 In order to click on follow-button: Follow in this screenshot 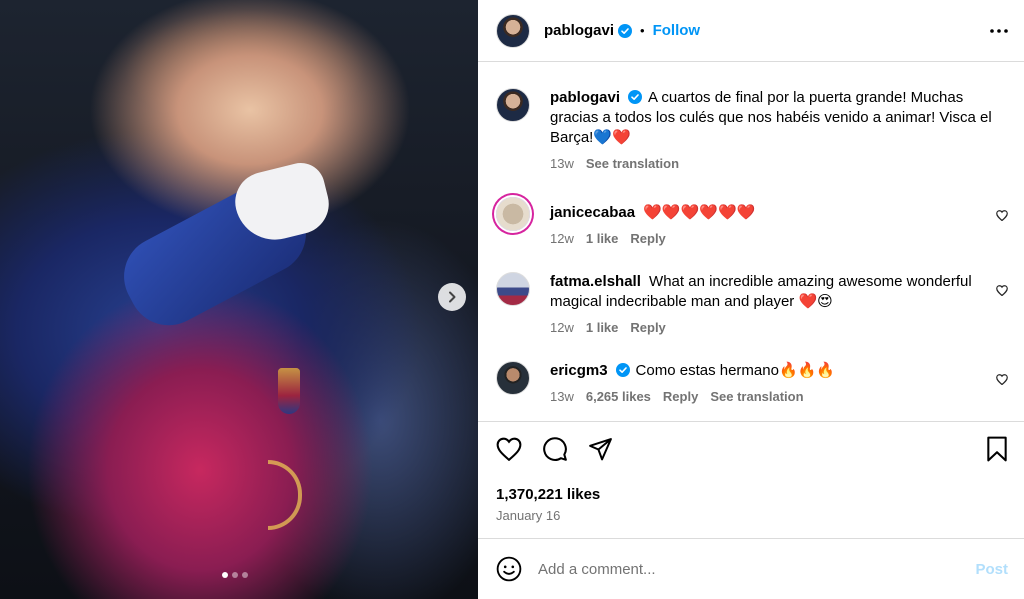, I will do `click(677, 30)`.